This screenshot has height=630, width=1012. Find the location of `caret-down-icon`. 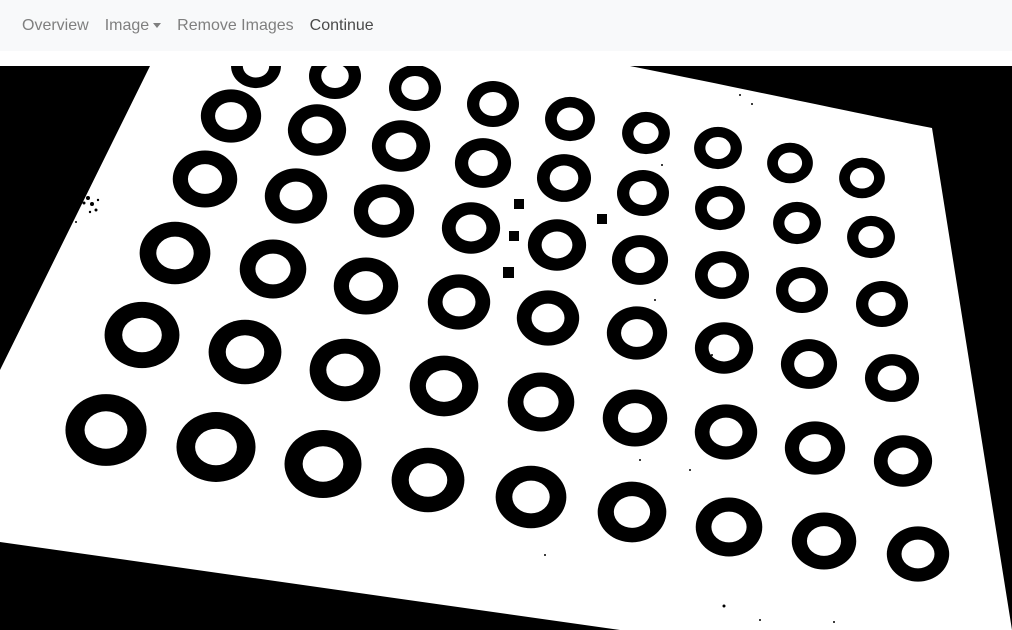

caret-down-icon is located at coordinates (157, 25).